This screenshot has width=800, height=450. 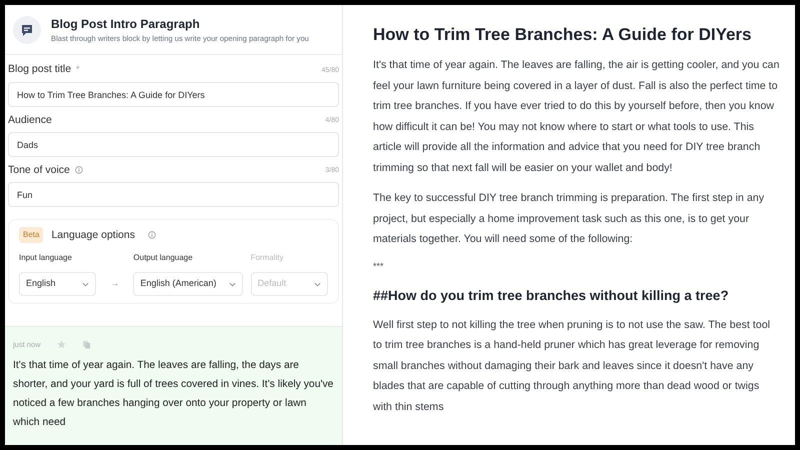 I want to click on required-mark: *, so click(x=78, y=69).